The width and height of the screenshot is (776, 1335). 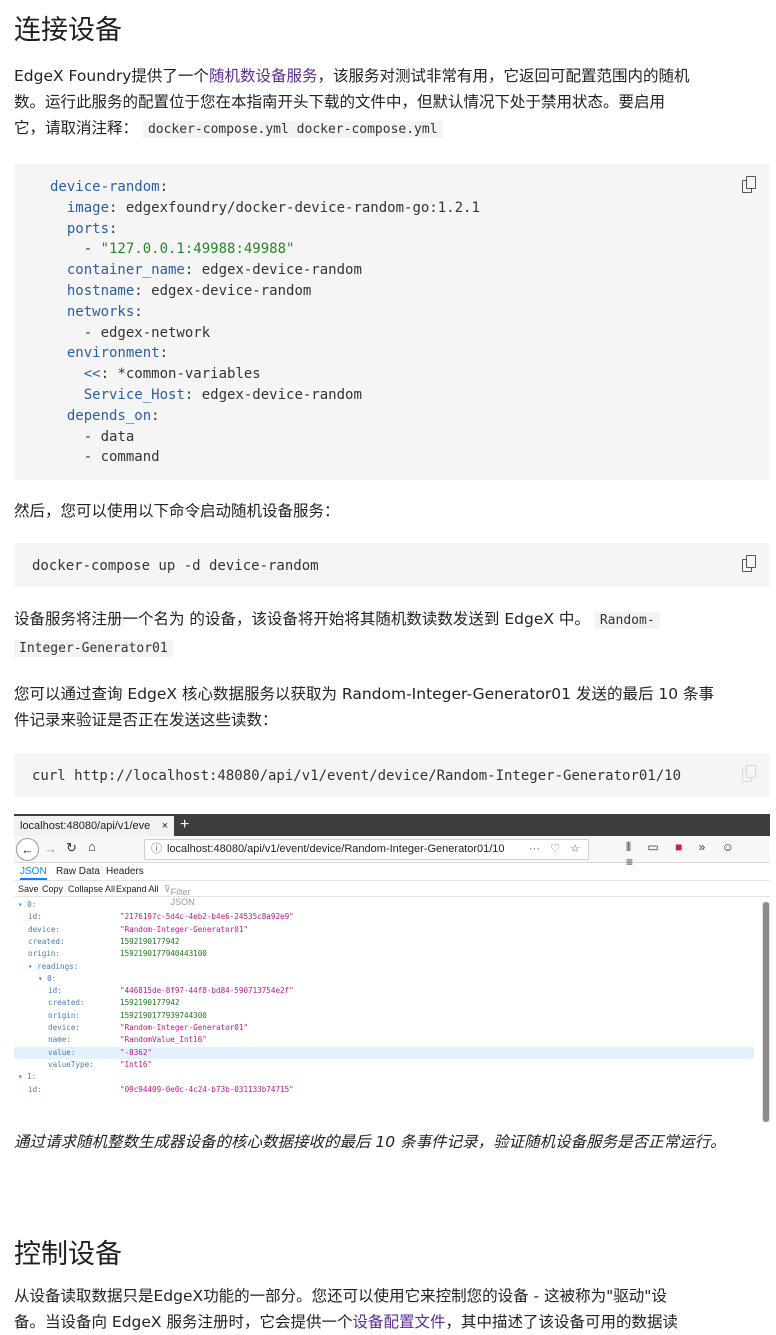 I want to click on json-key: valueType:, so click(x=71, y=1064).